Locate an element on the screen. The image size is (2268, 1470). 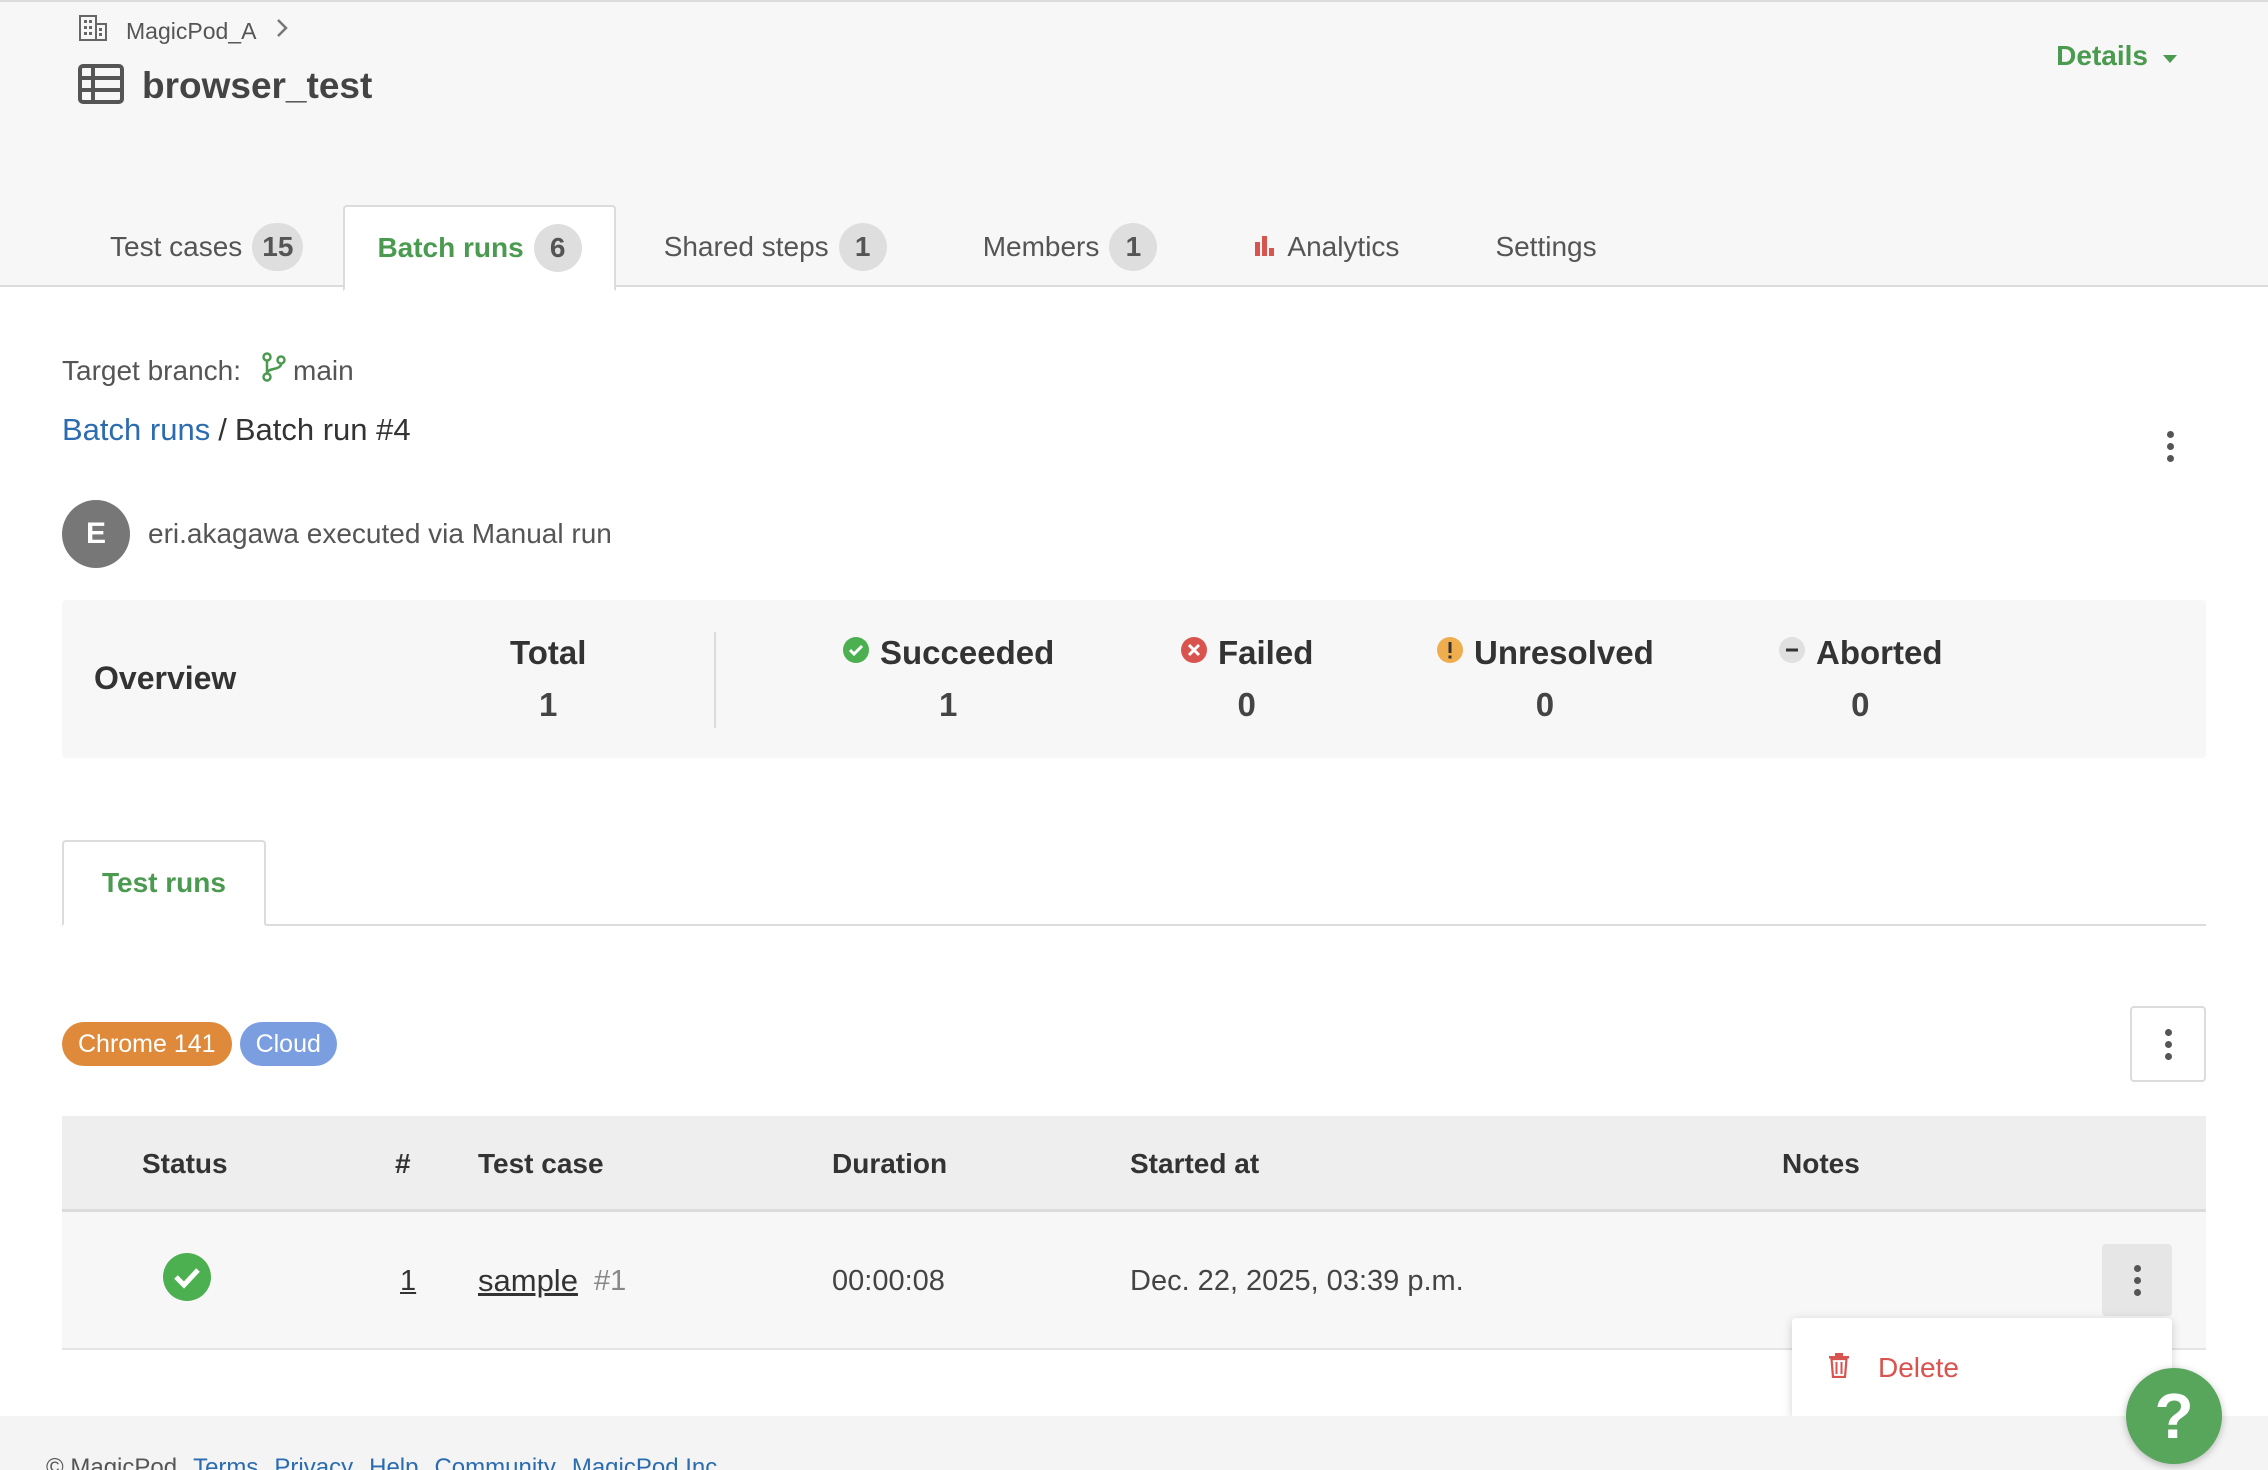
row-actions-menu: Delete is located at coordinates (1982, 1368).